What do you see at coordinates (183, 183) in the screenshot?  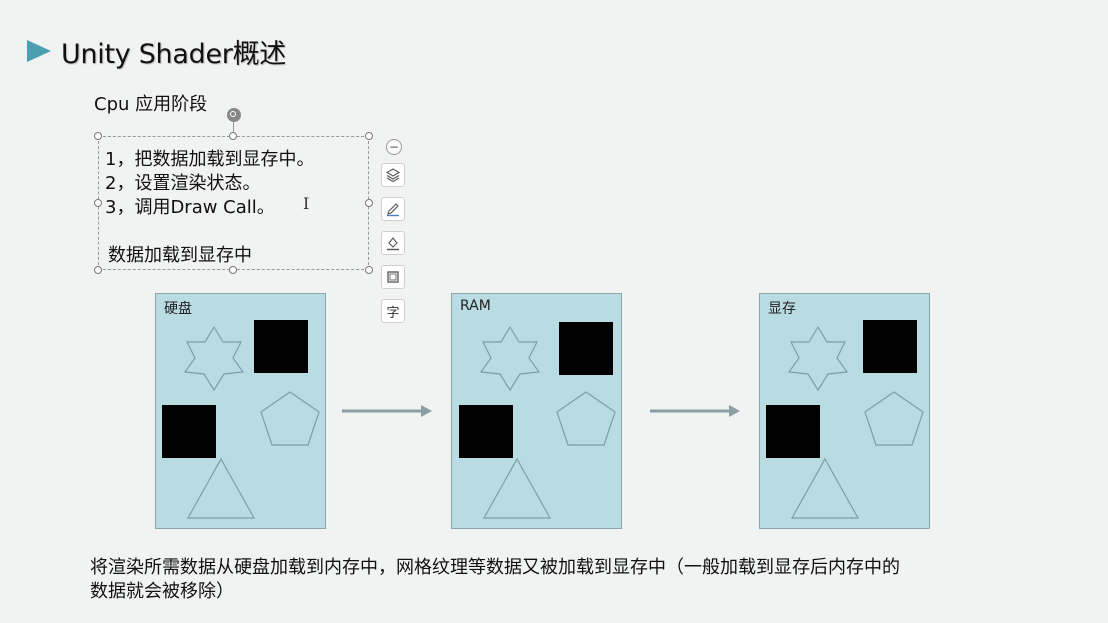 I see `list-item: 2，设置渲染状态。` at bounding box center [183, 183].